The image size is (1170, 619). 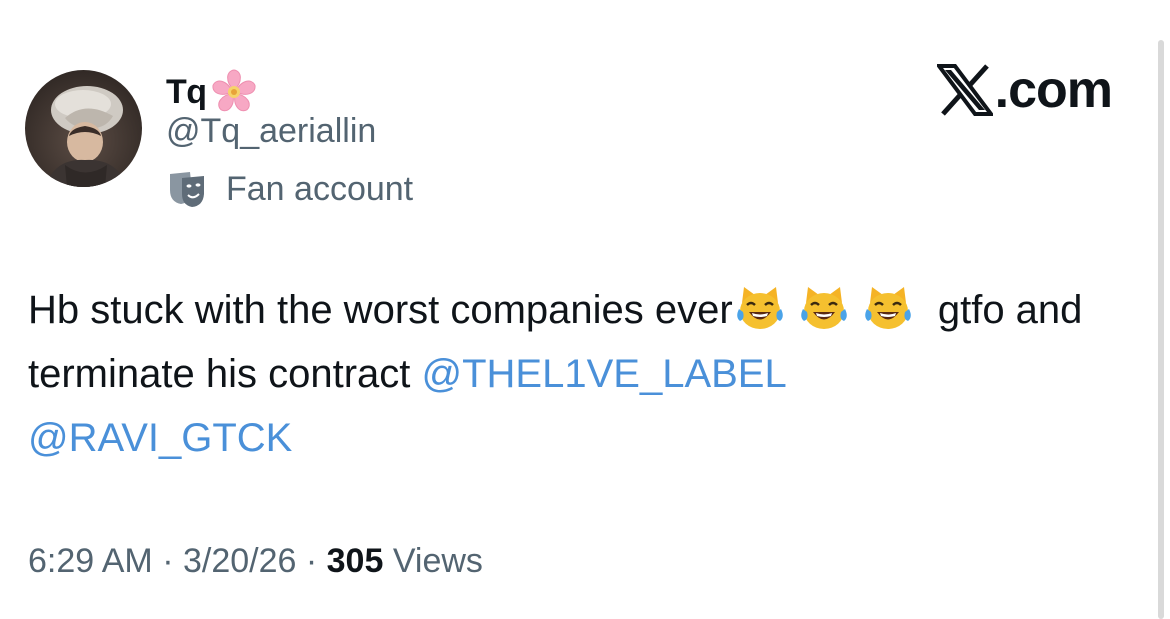 I want to click on cherry-blossom-icon, so click(x=234, y=92).